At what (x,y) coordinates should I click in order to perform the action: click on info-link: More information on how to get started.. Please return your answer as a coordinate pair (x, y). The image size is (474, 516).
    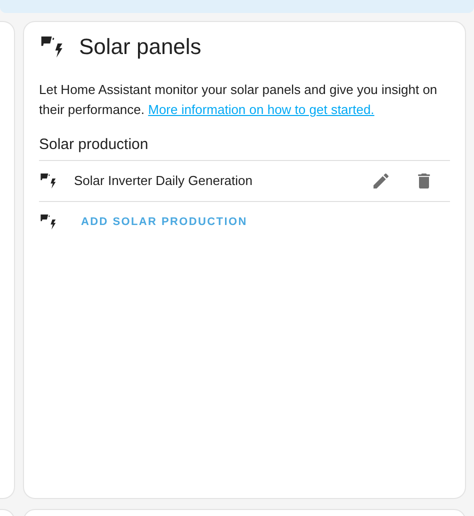
    Looking at the image, I should click on (261, 109).